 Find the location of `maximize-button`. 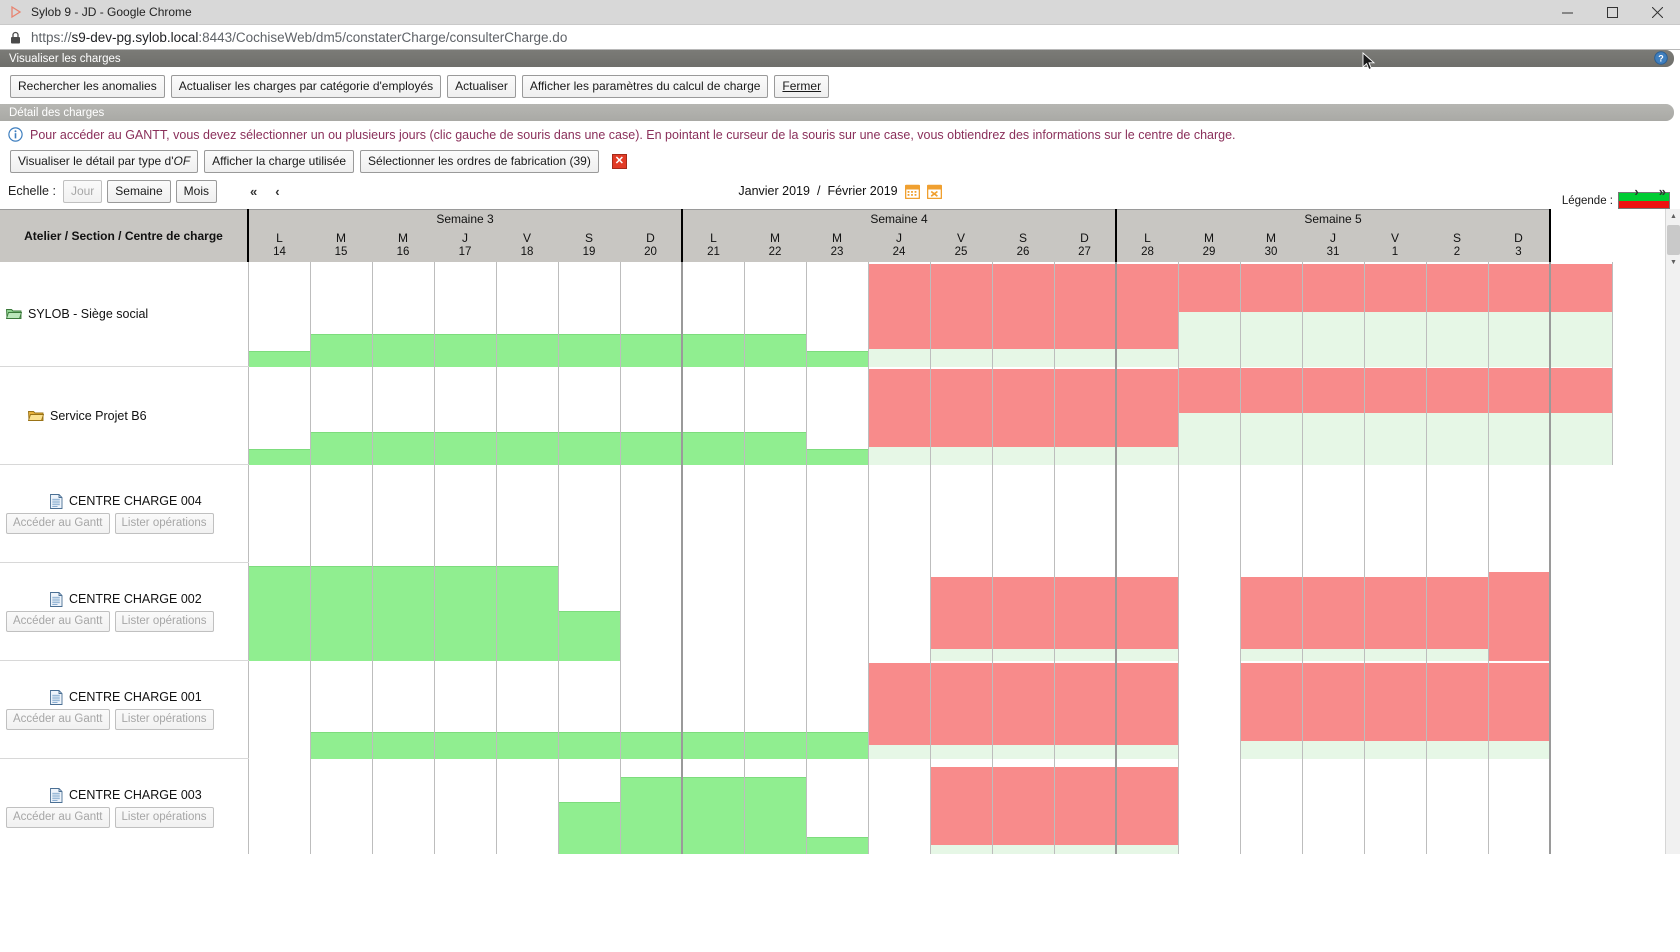

maximize-button is located at coordinates (1612, 12).